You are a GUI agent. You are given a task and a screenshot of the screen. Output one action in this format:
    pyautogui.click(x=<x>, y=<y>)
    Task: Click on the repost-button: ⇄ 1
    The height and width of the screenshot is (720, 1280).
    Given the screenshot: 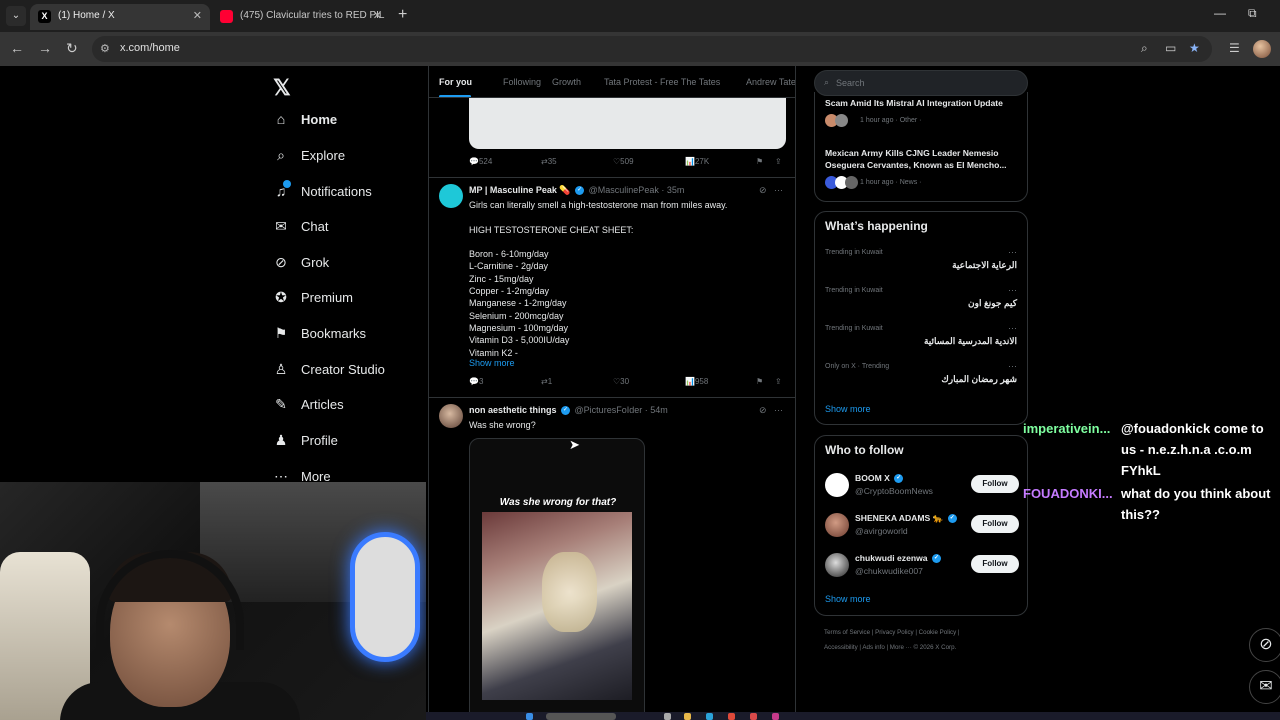 What is the action you would take?
    pyautogui.click(x=546, y=381)
    